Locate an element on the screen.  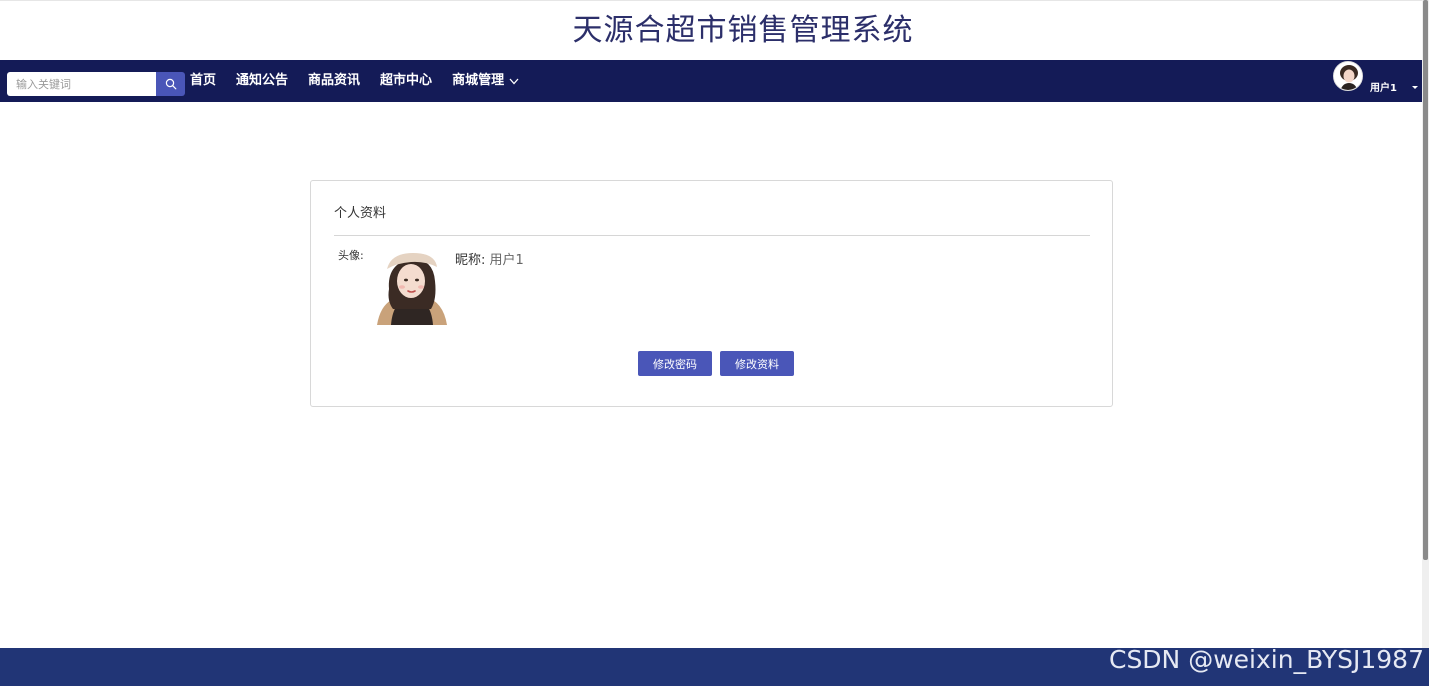
user-avatar is located at coordinates (1348, 76).